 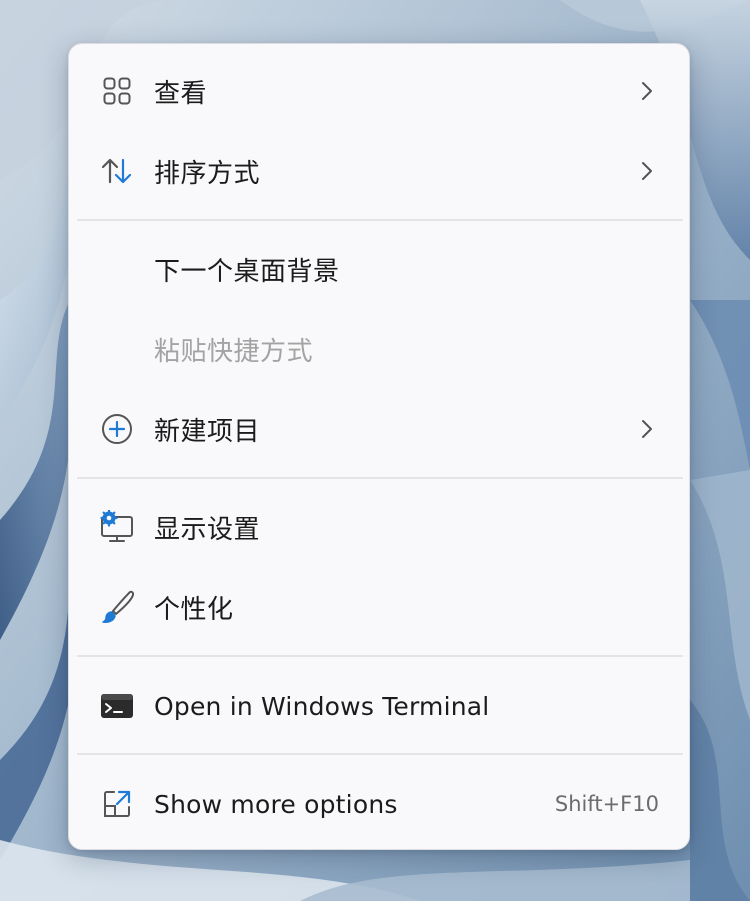 What do you see at coordinates (379, 91) in the screenshot?
I see `menu-item-view: 查看` at bounding box center [379, 91].